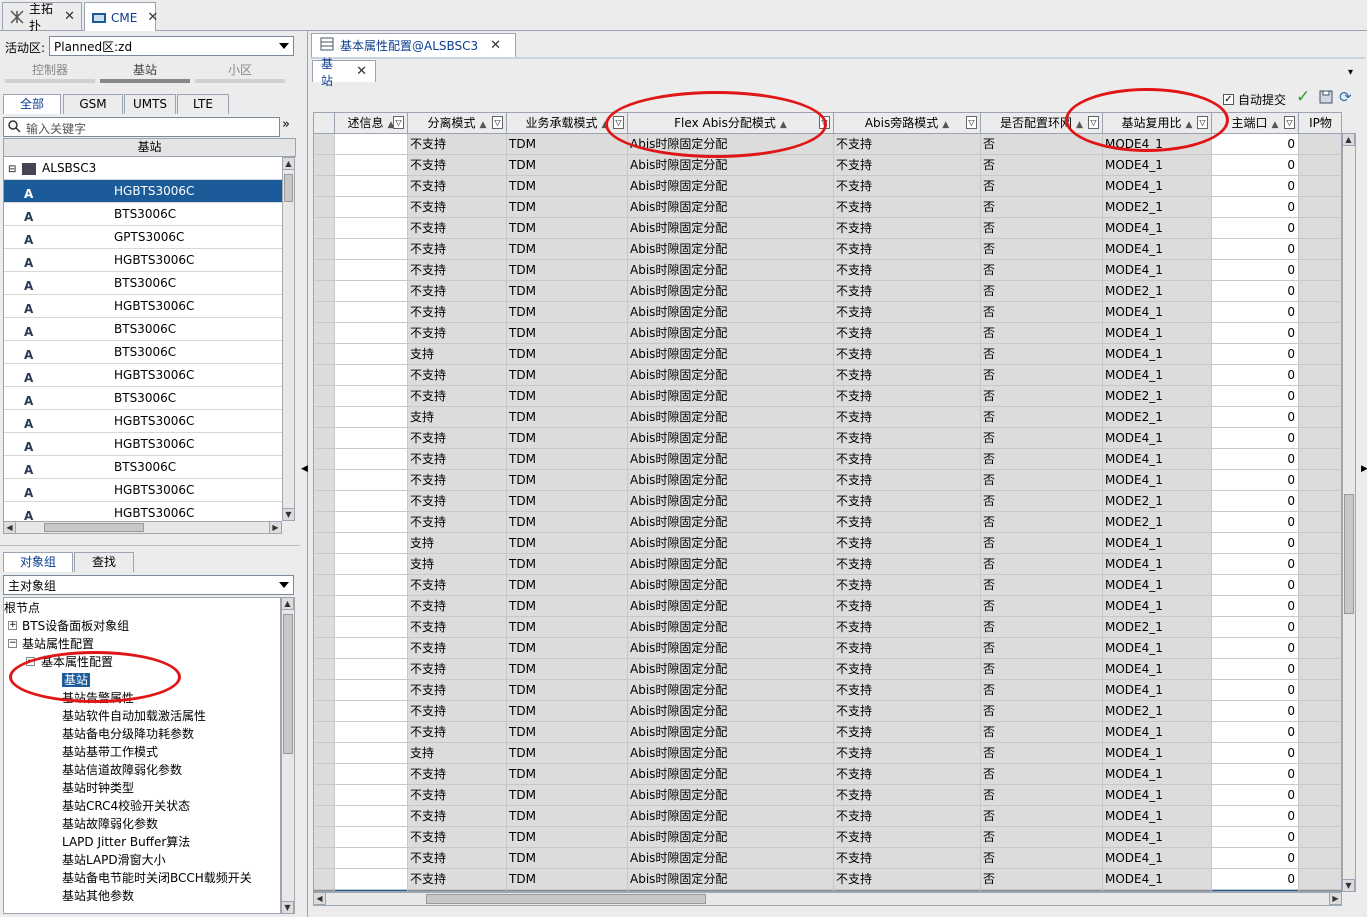  I want to click on object-group-select: 主对象组, so click(148, 585).